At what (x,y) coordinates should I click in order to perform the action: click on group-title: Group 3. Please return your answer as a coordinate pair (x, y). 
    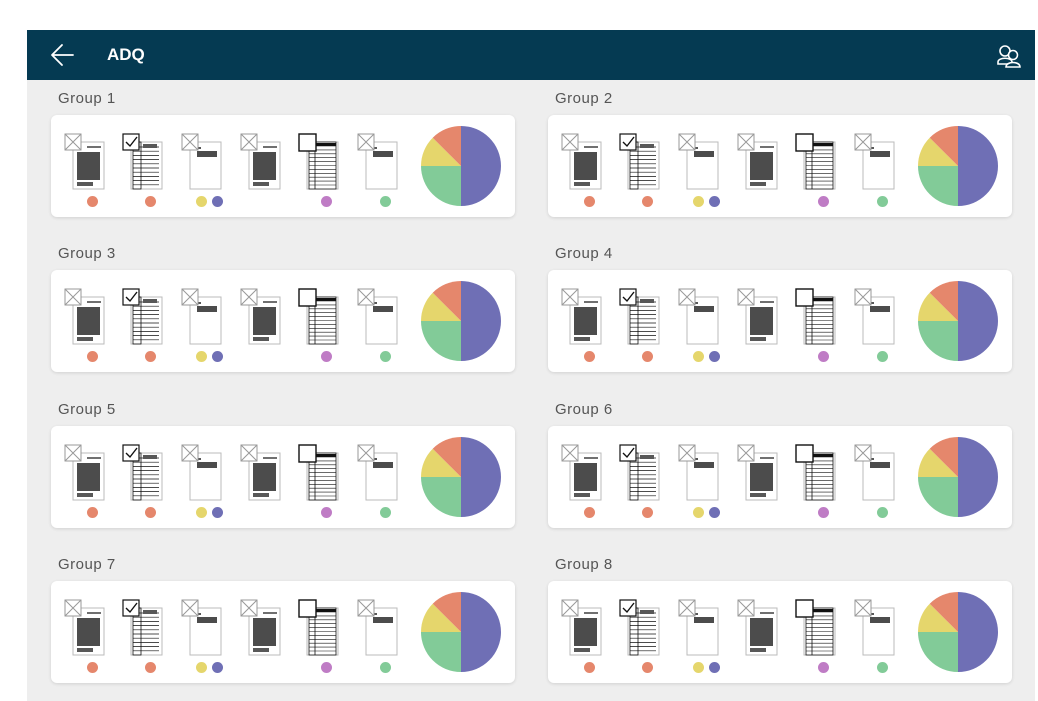
    Looking at the image, I should click on (87, 253).